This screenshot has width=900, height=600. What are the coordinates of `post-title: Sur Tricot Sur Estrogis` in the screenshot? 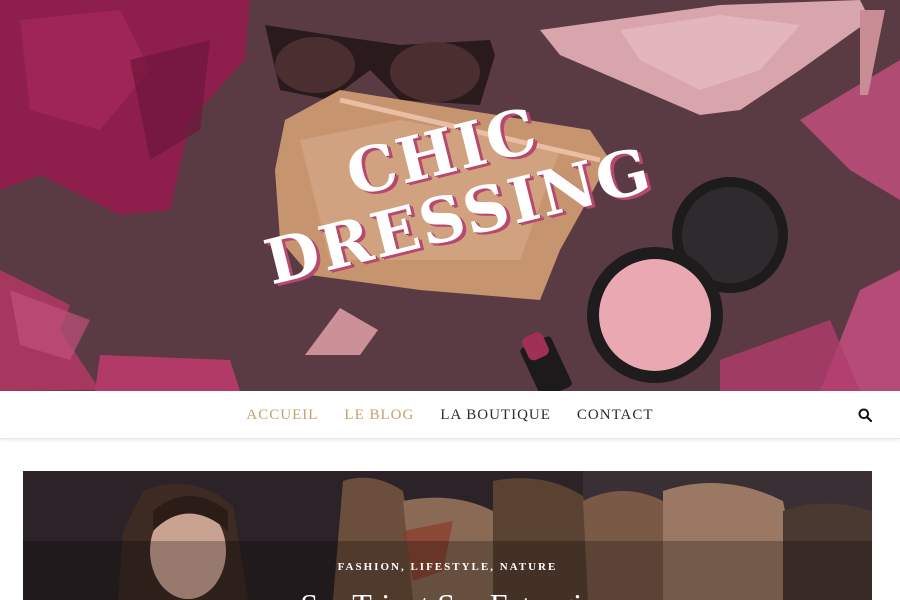 It's located at (447, 593).